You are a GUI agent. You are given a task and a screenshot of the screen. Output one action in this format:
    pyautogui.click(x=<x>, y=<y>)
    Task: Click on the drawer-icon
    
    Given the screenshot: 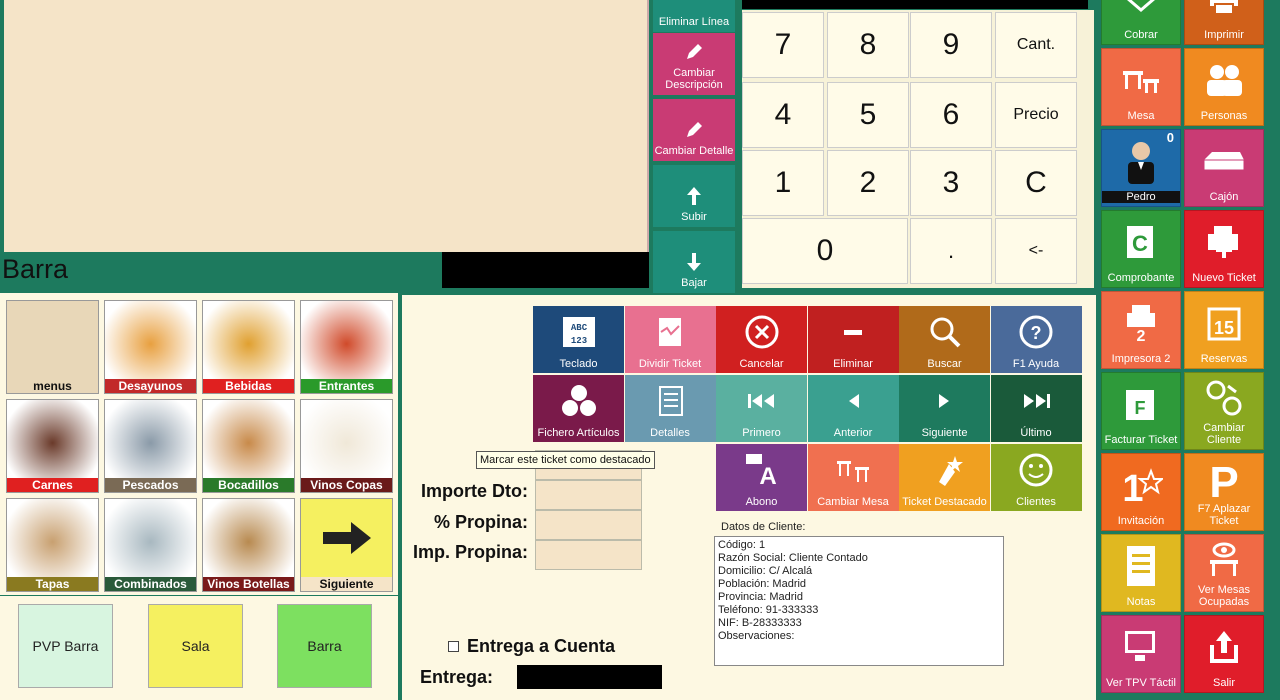 What is the action you would take?
    pyautogui.click(x=1224, y=160)
    